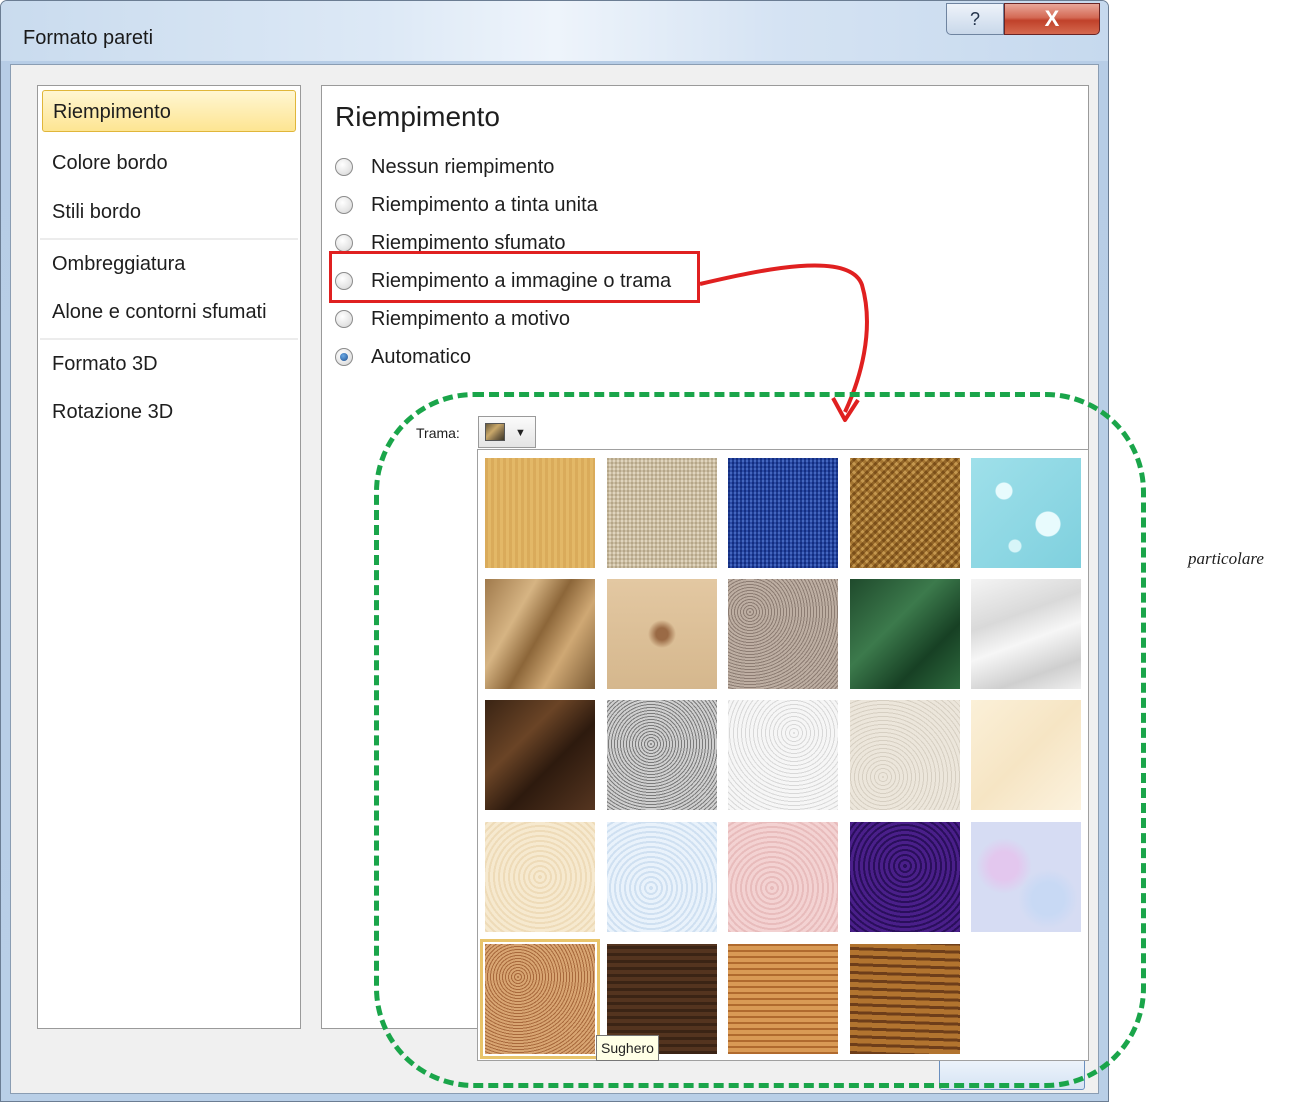 The image size is (1311, 1104). I want to click on arrow-curve, so click(784, 338).